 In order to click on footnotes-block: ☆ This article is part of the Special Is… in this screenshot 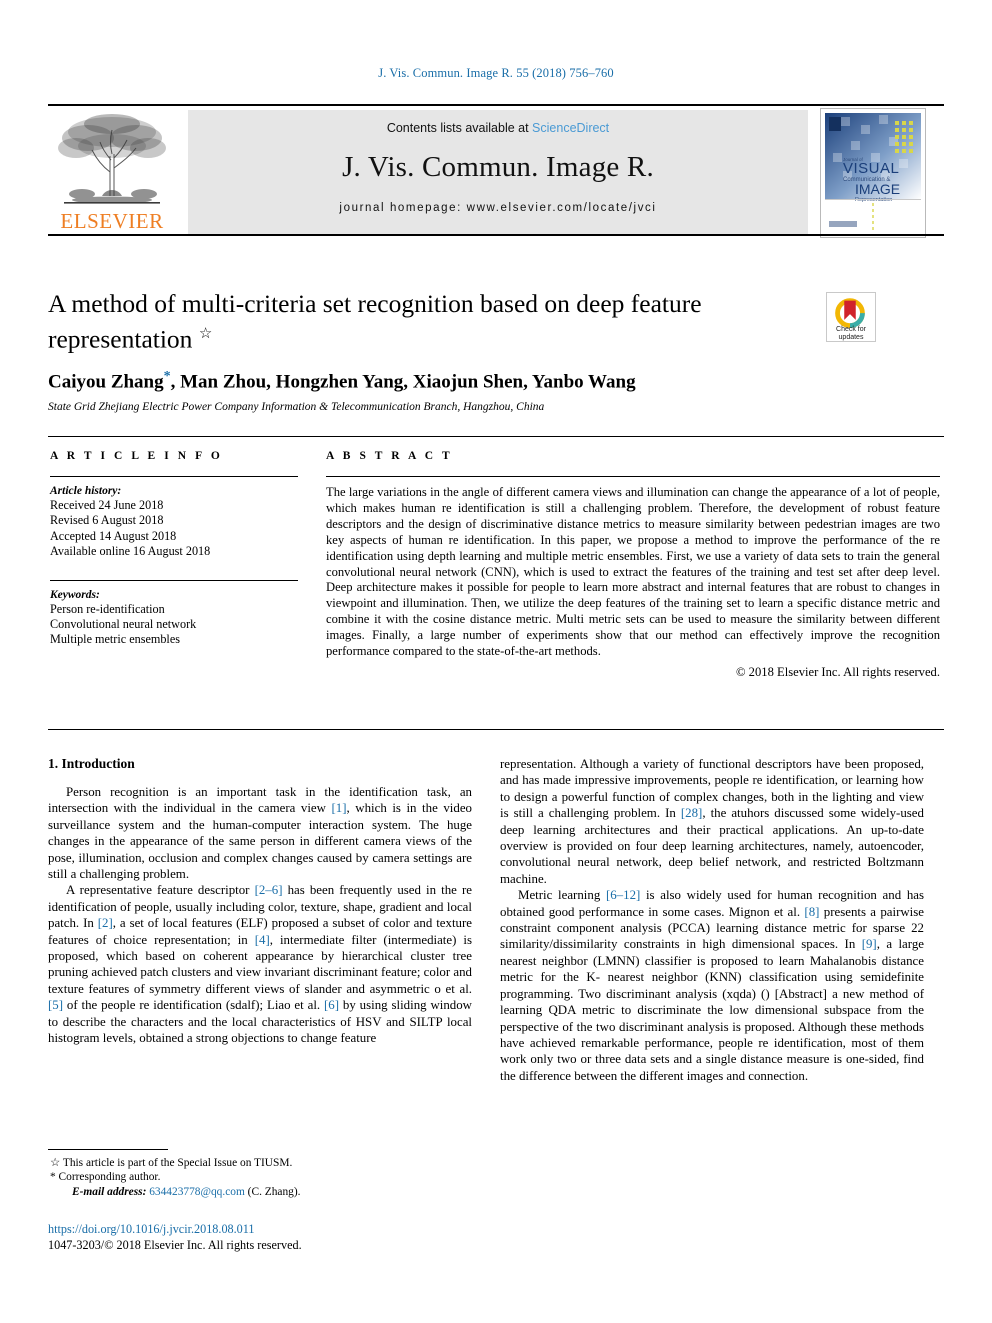, I will do `click(260, 1174)`.